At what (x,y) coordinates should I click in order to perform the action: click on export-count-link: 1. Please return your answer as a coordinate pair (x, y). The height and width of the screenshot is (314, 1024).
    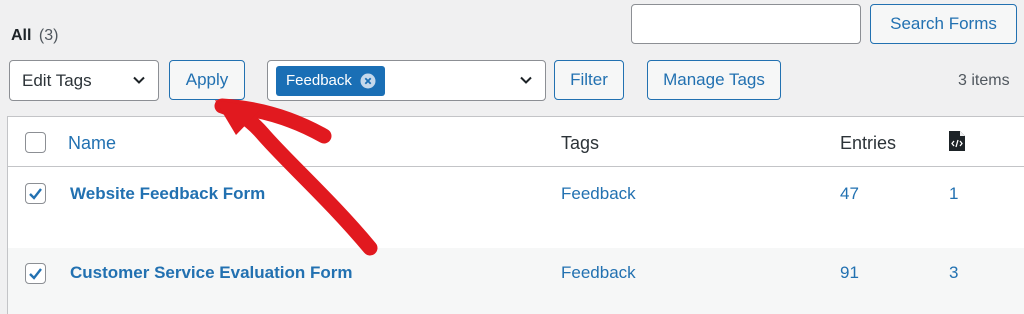
    Looking at the image, I should click on (953, 194).